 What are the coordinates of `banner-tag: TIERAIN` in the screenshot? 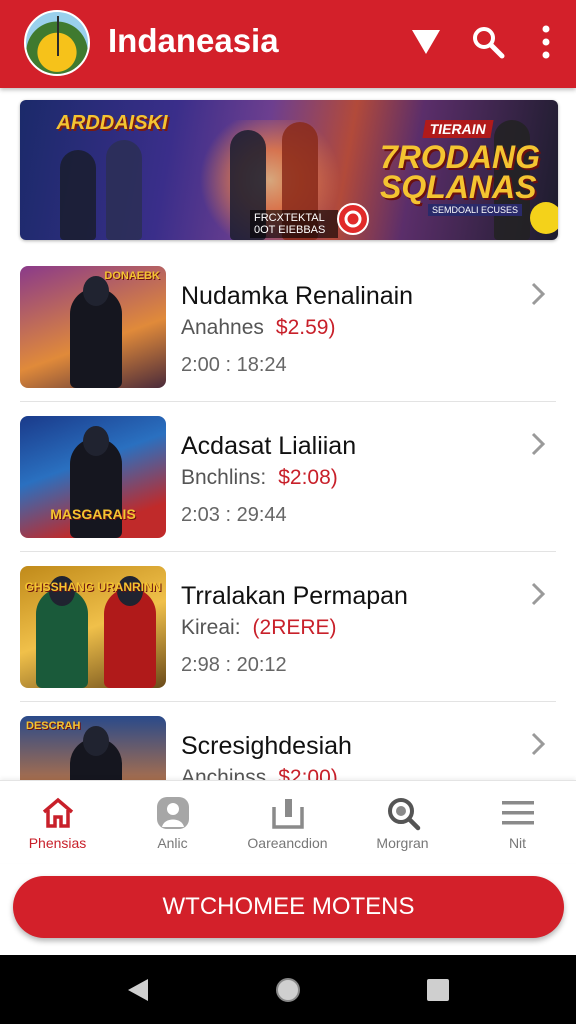 It's located at (458, 129).